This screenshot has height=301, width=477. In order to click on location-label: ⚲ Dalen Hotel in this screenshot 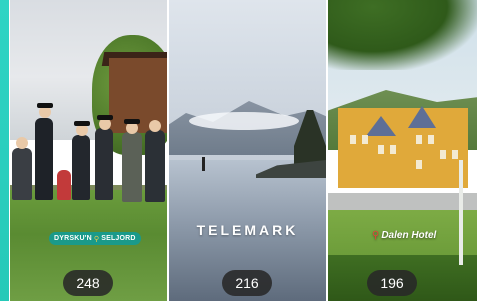, I will do `click(404, 235)`.